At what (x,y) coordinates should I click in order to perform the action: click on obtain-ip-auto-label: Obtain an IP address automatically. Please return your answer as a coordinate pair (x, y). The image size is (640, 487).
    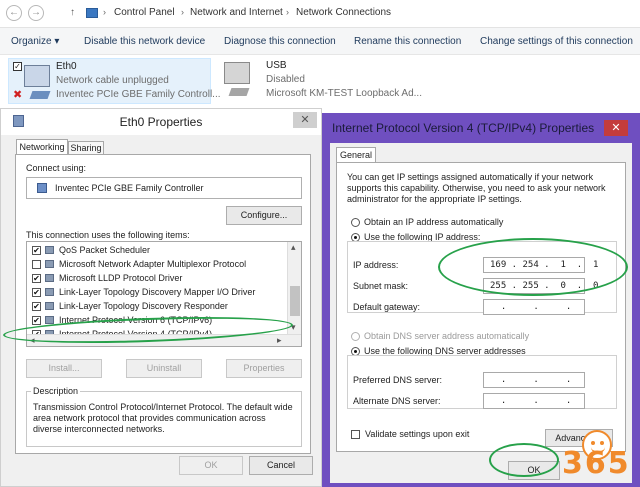
    Looking at the image, I should click on (434, 222).